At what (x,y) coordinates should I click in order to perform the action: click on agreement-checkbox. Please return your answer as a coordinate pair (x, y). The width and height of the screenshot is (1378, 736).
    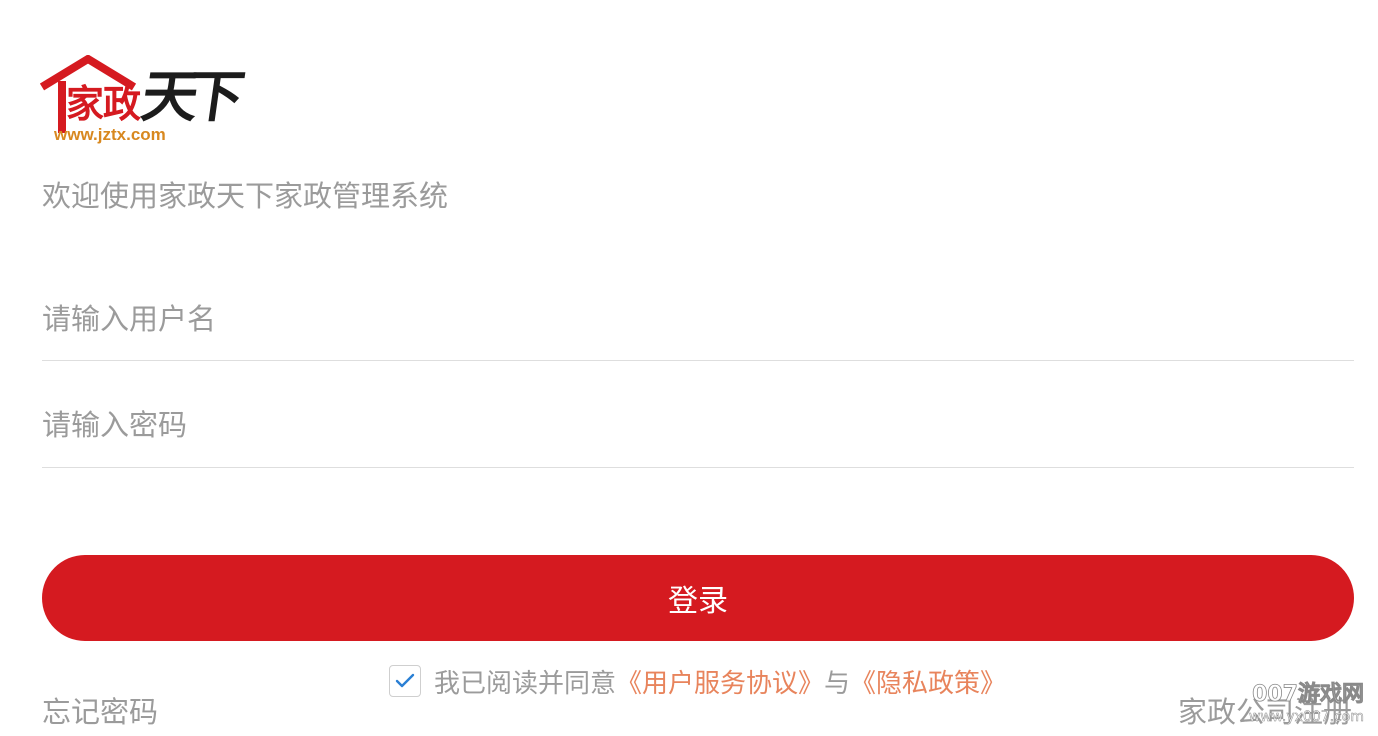
    Looking at the image, I should click on (405, 681).